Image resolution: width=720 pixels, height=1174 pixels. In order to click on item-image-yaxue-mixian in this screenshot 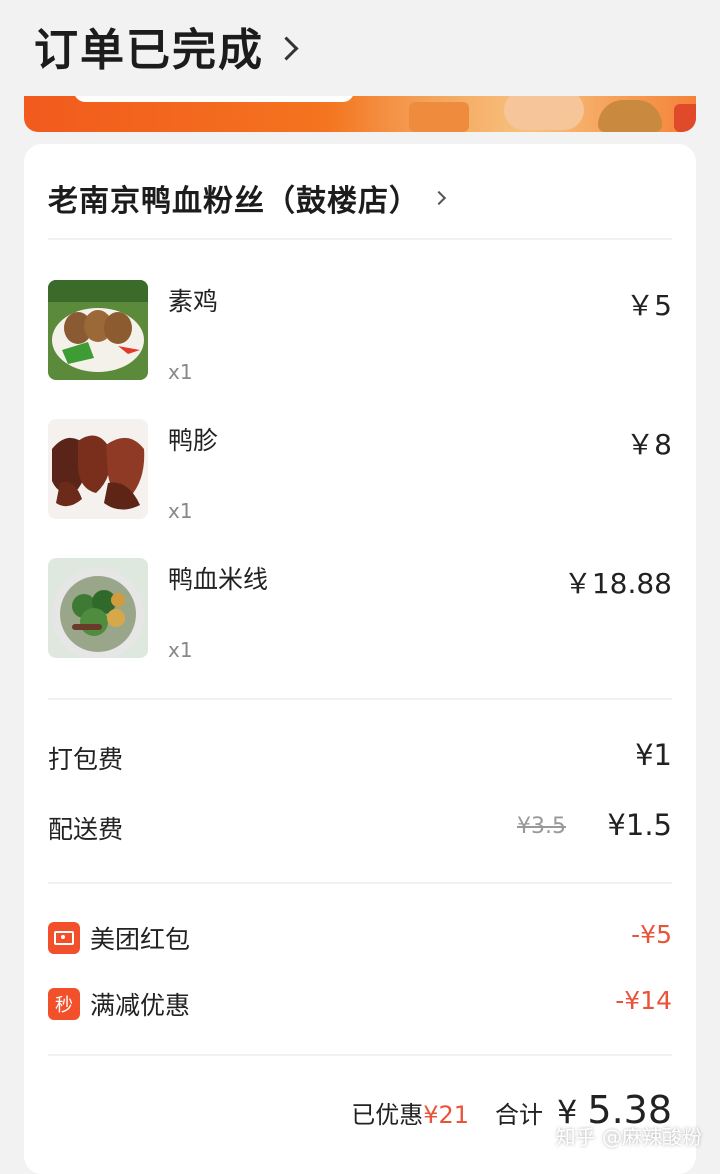, I will do `click(98, 608)`.